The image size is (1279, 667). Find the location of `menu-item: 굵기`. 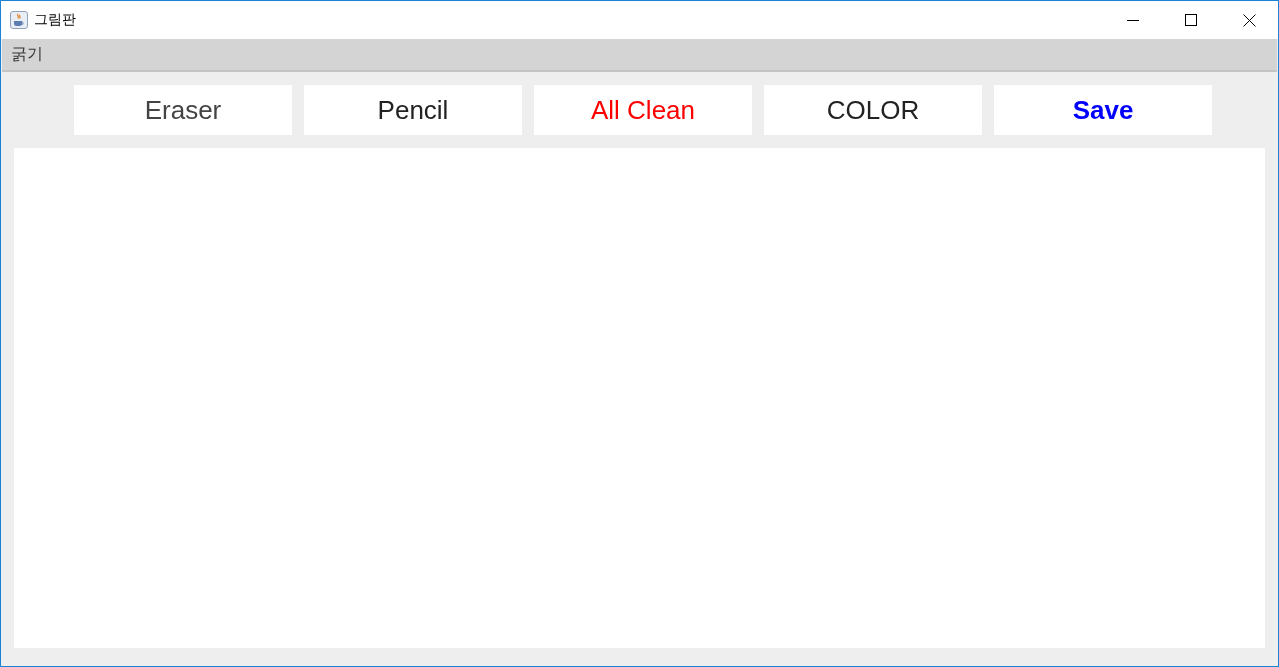

menu-item: 굵기 is located at coordinates (27, 54).